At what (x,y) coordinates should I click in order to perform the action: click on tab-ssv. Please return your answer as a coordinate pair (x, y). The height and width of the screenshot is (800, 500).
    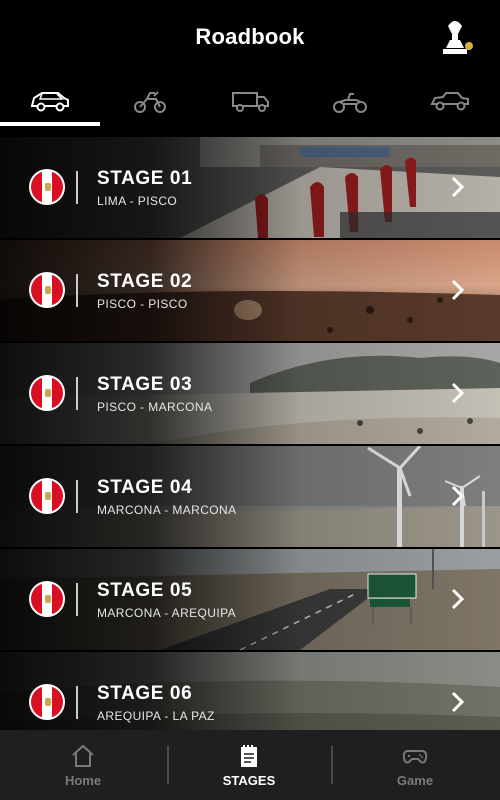
    Looking at the image, I should click on (450, 101).